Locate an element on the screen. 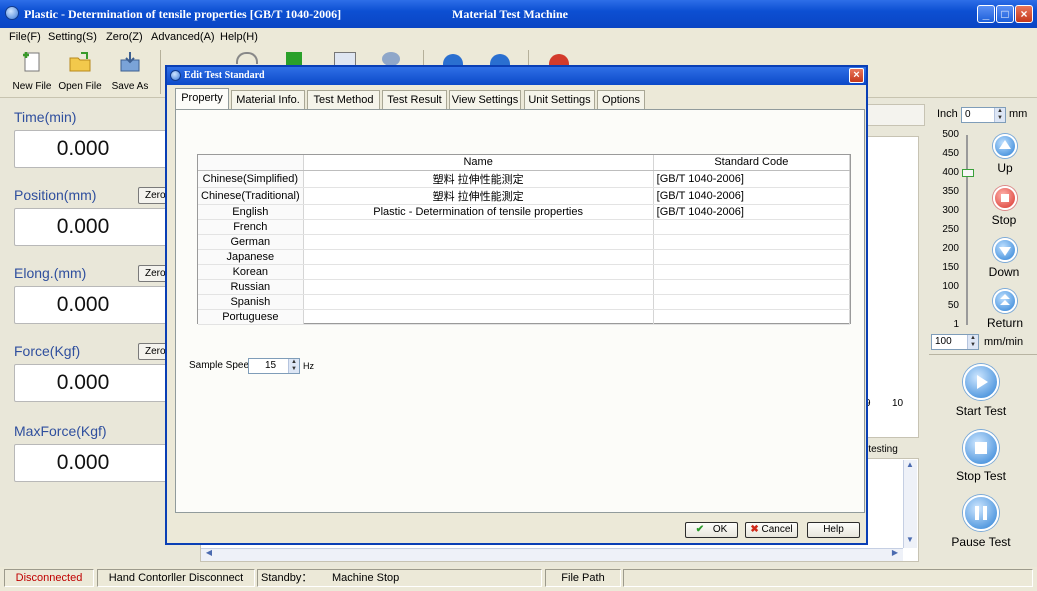  stopwatch-icon is located at coordinates (247, 58).